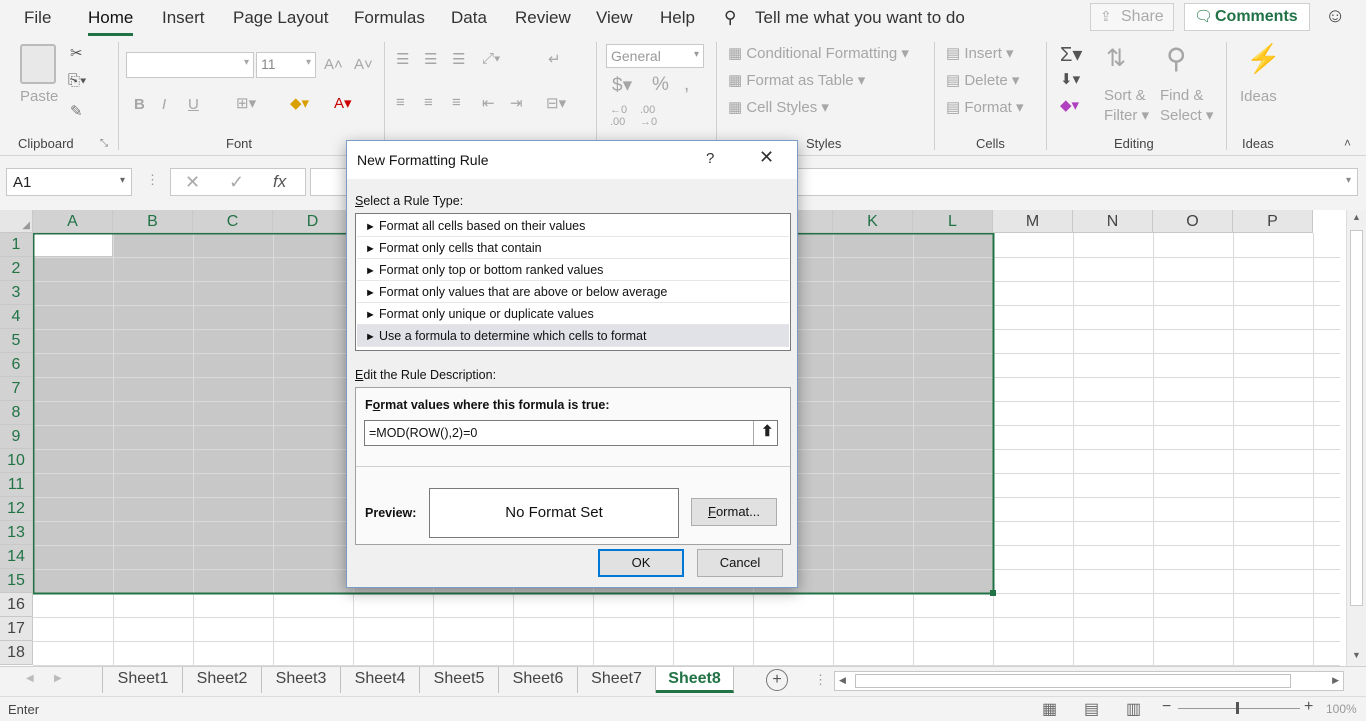 The width and height of the screenshot is (1366, 721). Describe the element at coordinates (614, 18) in the screenshot. I see `tab-view: View` at that location.